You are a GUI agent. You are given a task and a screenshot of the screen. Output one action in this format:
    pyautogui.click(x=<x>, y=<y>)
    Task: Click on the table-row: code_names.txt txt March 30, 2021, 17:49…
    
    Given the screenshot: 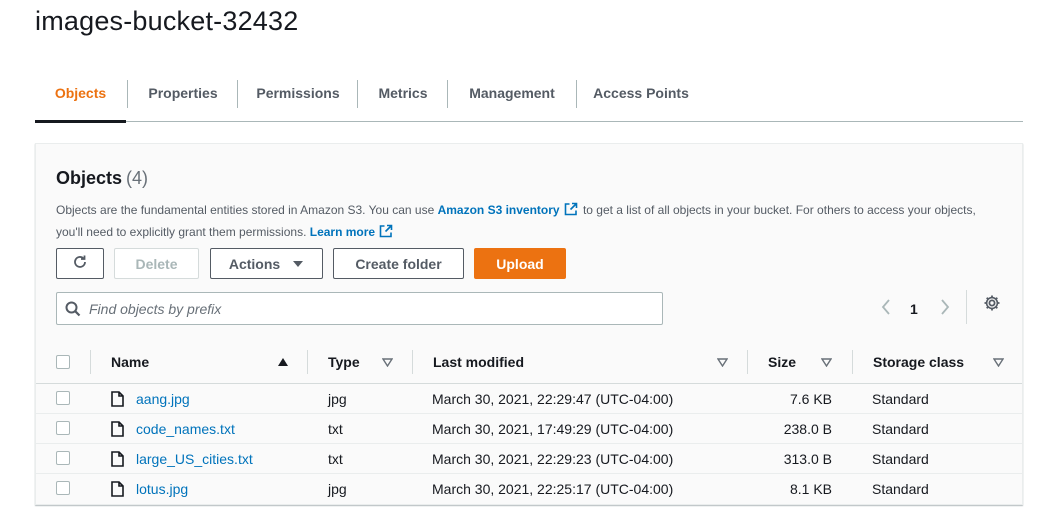 What is the action you would take?
    pyautogui.click(x=529, y=429)
    